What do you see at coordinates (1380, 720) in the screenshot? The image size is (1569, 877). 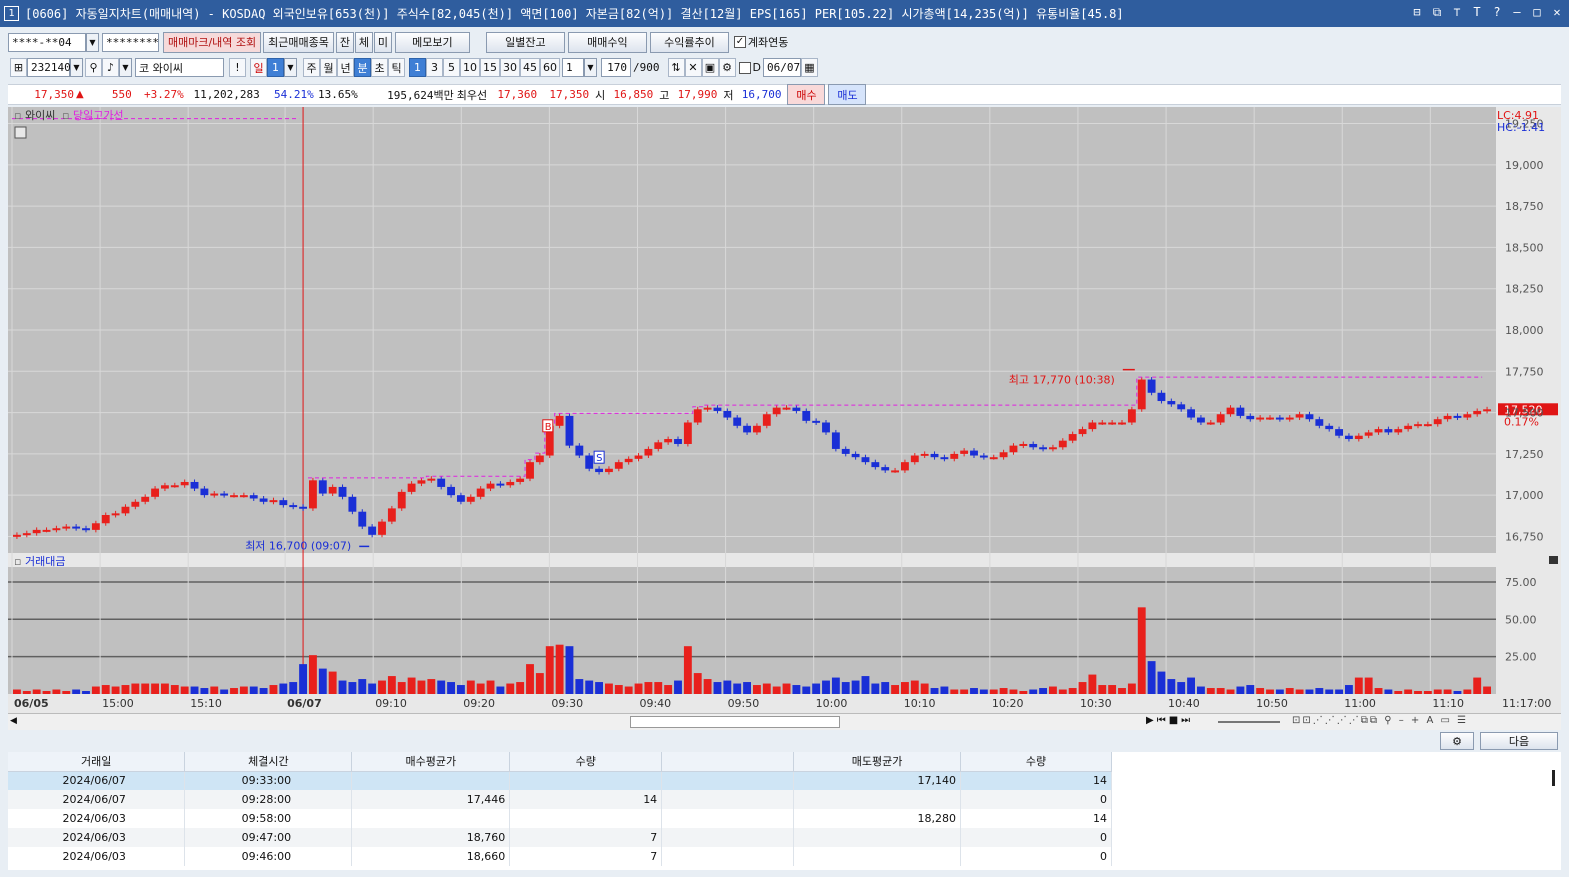 I see `drawing-tools: ⊡⊡⋰⋰⋰⋰⧉⧉ ⚲ – + A ▭ ☰` at bounding box center [1380, 720].